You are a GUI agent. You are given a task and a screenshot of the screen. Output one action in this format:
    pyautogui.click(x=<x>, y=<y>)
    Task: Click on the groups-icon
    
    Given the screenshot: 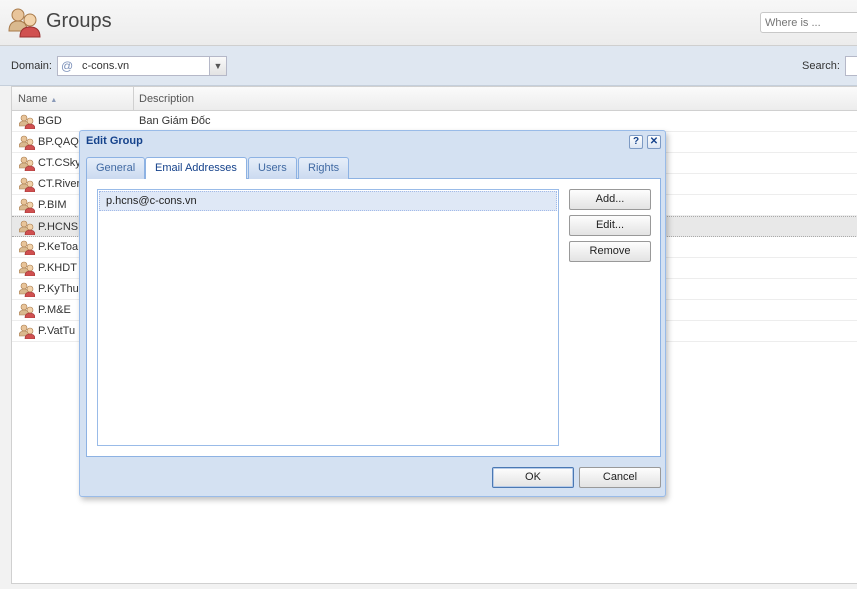 What is the action you would take?
    pyautogui.click(x=24, y=23)
    